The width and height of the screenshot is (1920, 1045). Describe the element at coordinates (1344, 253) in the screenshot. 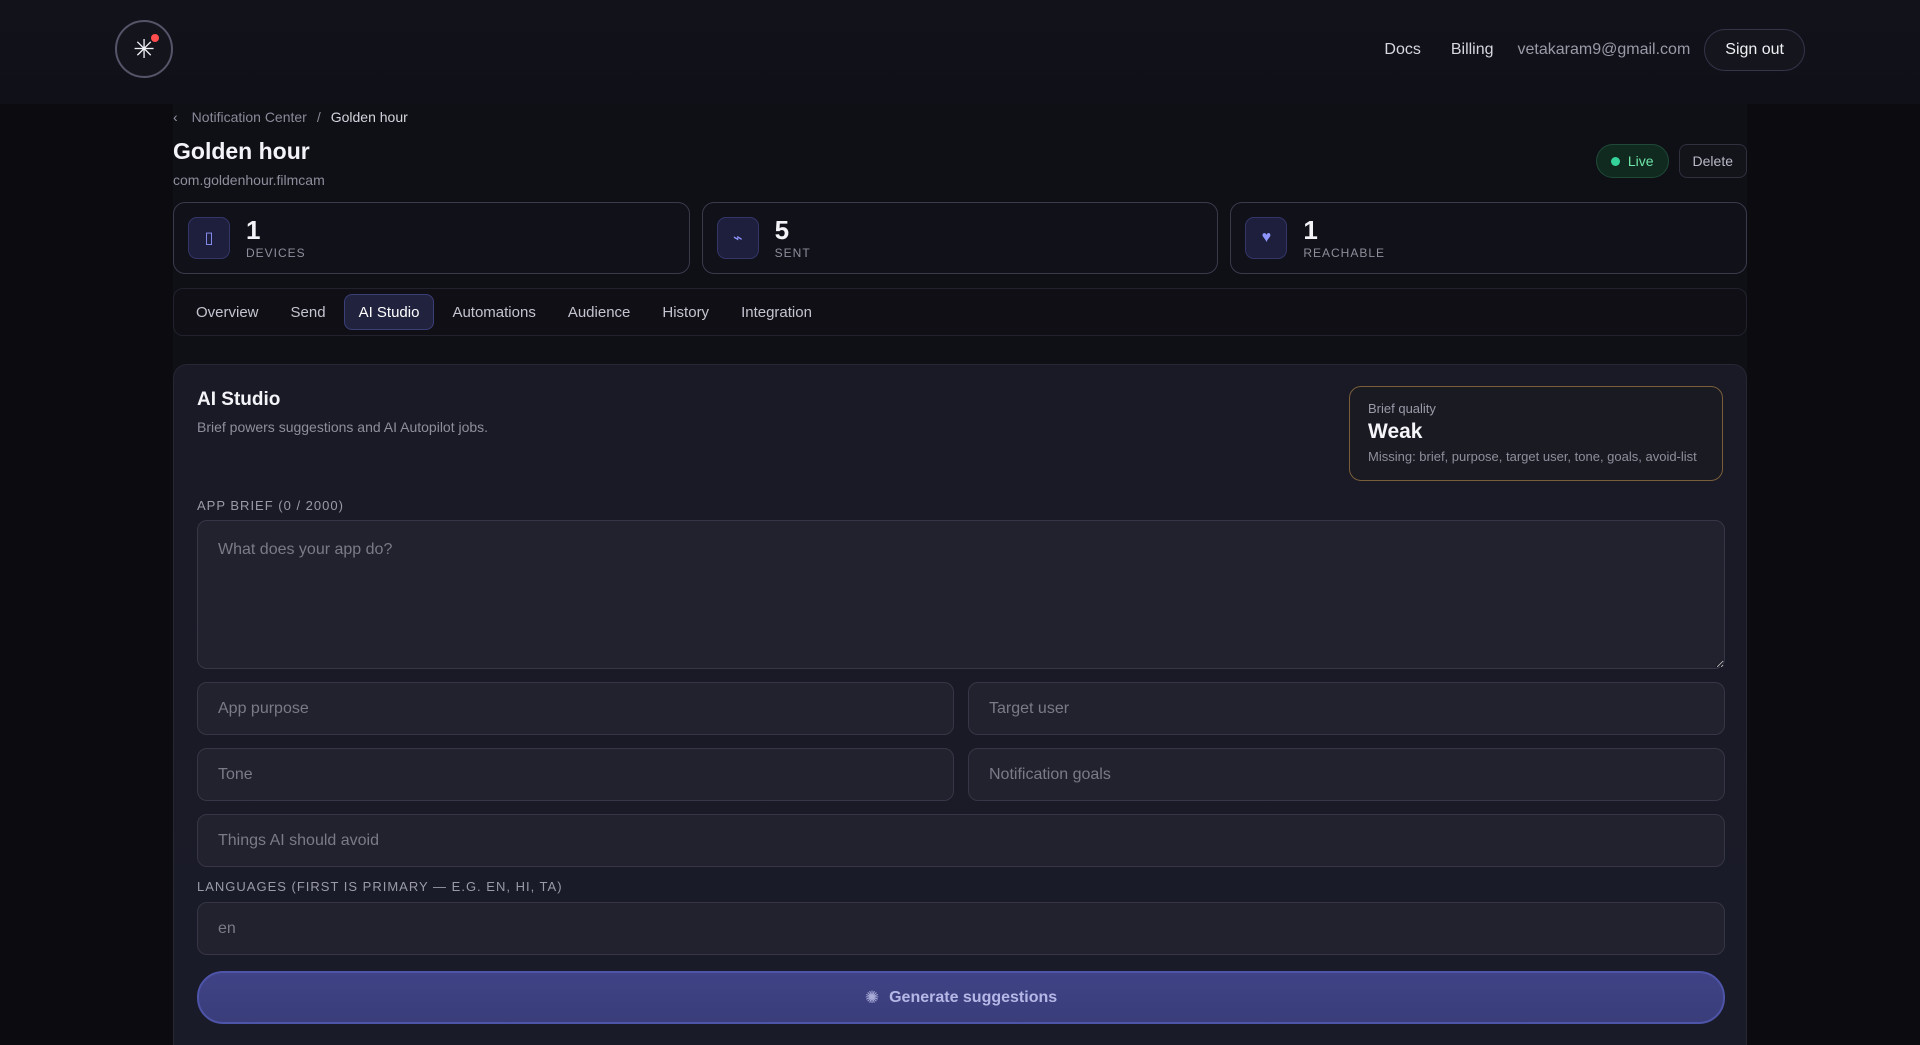

I see `stat-label: REACHABLE` at that location.